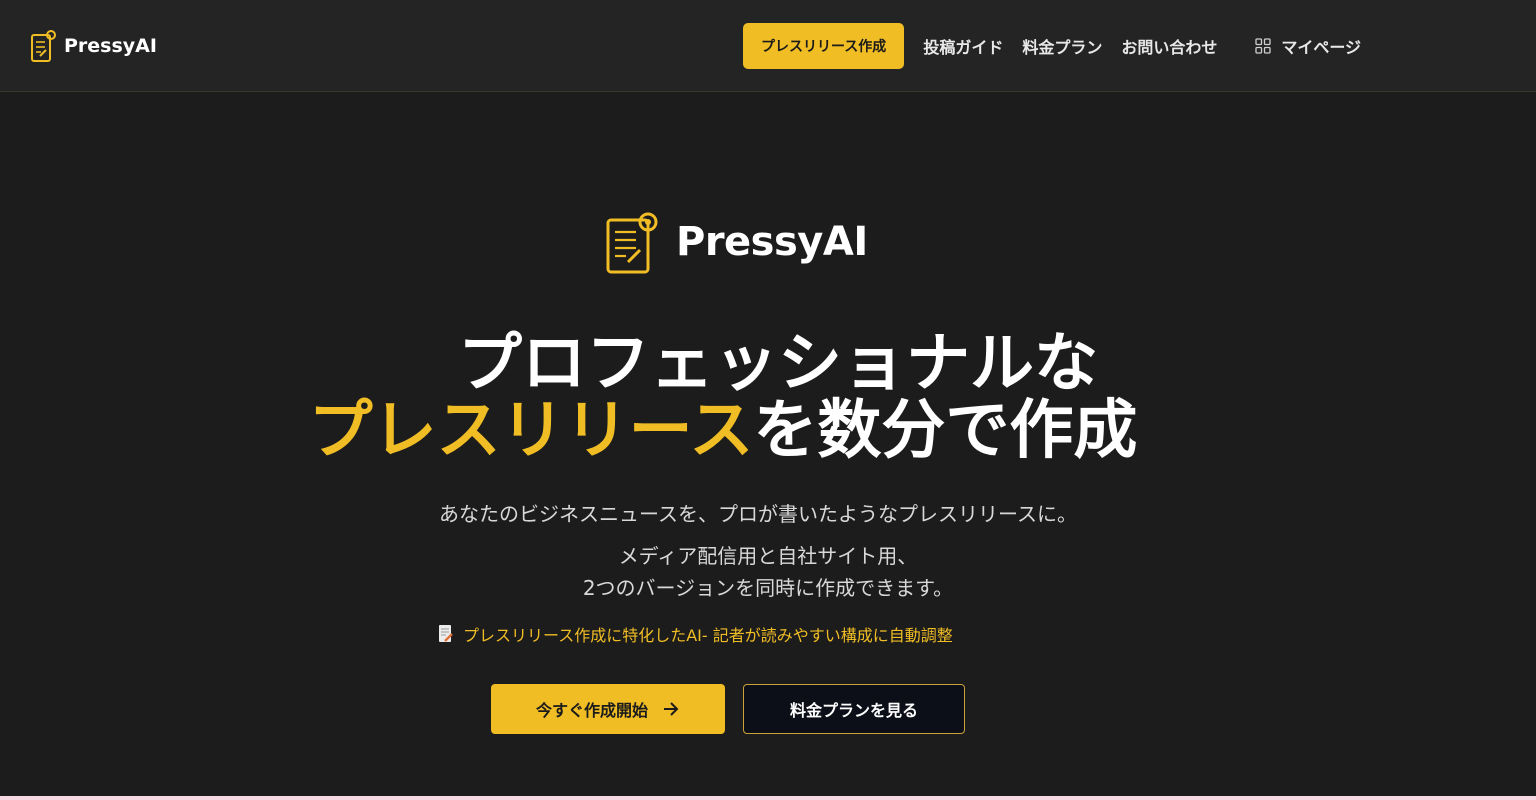 The image size is (1536, 800). I want to click on nav-pricing: 料金プラン, so click(1062, 46).